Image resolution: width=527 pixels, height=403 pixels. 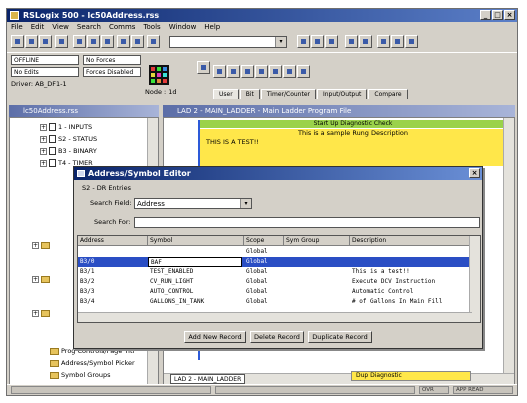 What do you see at coordinates (112, 60) in the screenshot?
I see `forces-box: No Forces` at bounding box center [112, 60].